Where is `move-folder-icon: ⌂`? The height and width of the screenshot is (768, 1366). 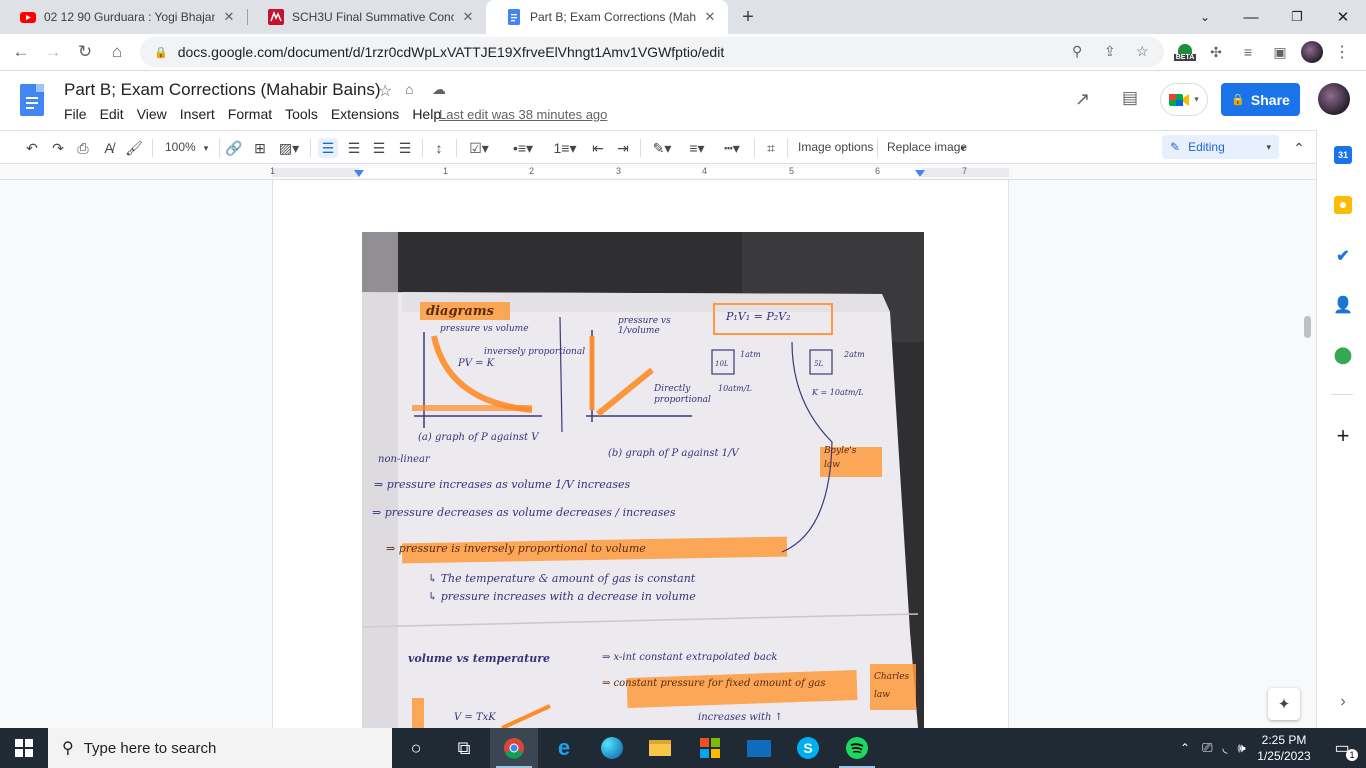
move-folder-icon: ⌂ is located at coordinates (409, 89).